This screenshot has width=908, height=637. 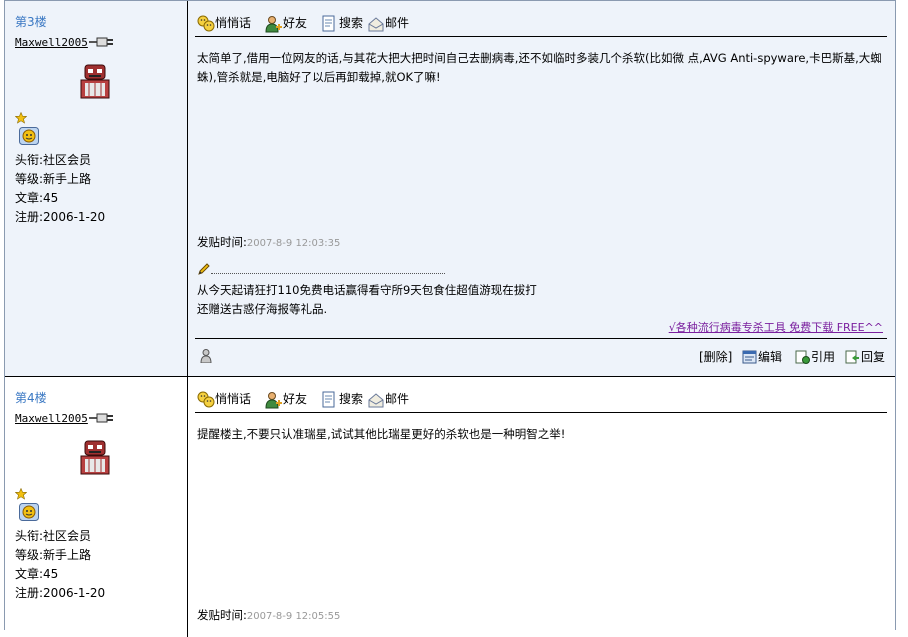 I want to click on signature-line-1: 从今天起请狂打110免费电话赢得看守所9天包食住超值游现在拔打, so click(x=367, y=290).